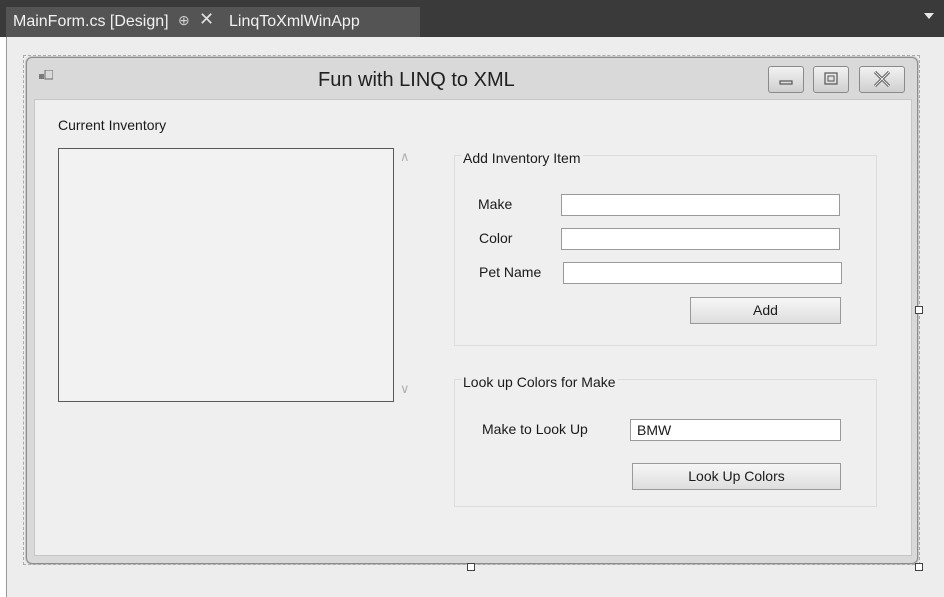 The width and height of the screenshot is (944, 597). I want to click on current-inventory-label: Current Inventory, so click(112, 125).